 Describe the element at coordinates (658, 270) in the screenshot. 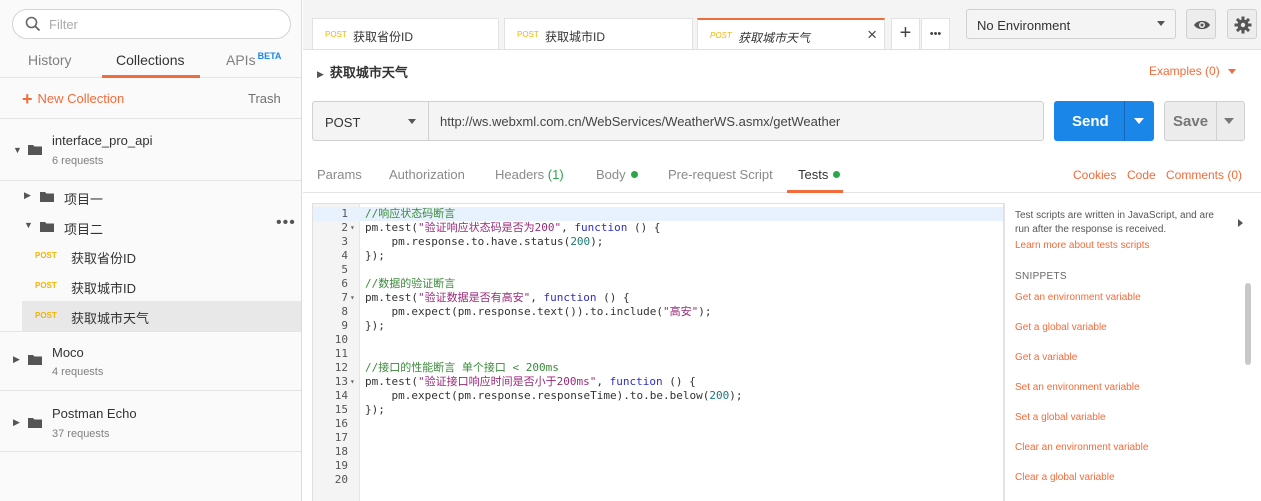

I see `code-line: 5` at that location.